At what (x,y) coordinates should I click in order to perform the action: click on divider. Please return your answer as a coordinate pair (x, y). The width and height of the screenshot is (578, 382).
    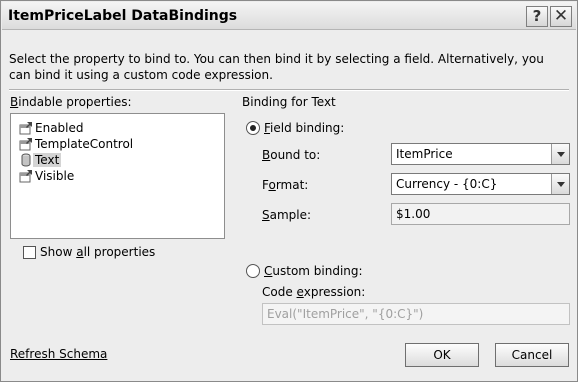
    Looking at the image, I should click on (289, 90).